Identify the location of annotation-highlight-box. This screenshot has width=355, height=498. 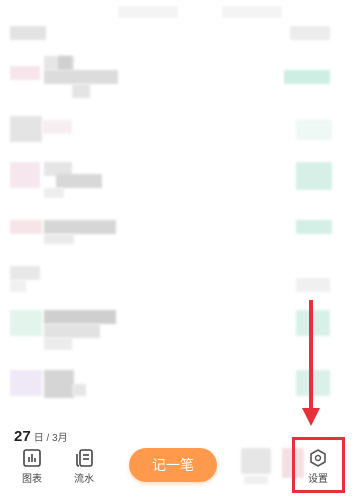
(318, 465).